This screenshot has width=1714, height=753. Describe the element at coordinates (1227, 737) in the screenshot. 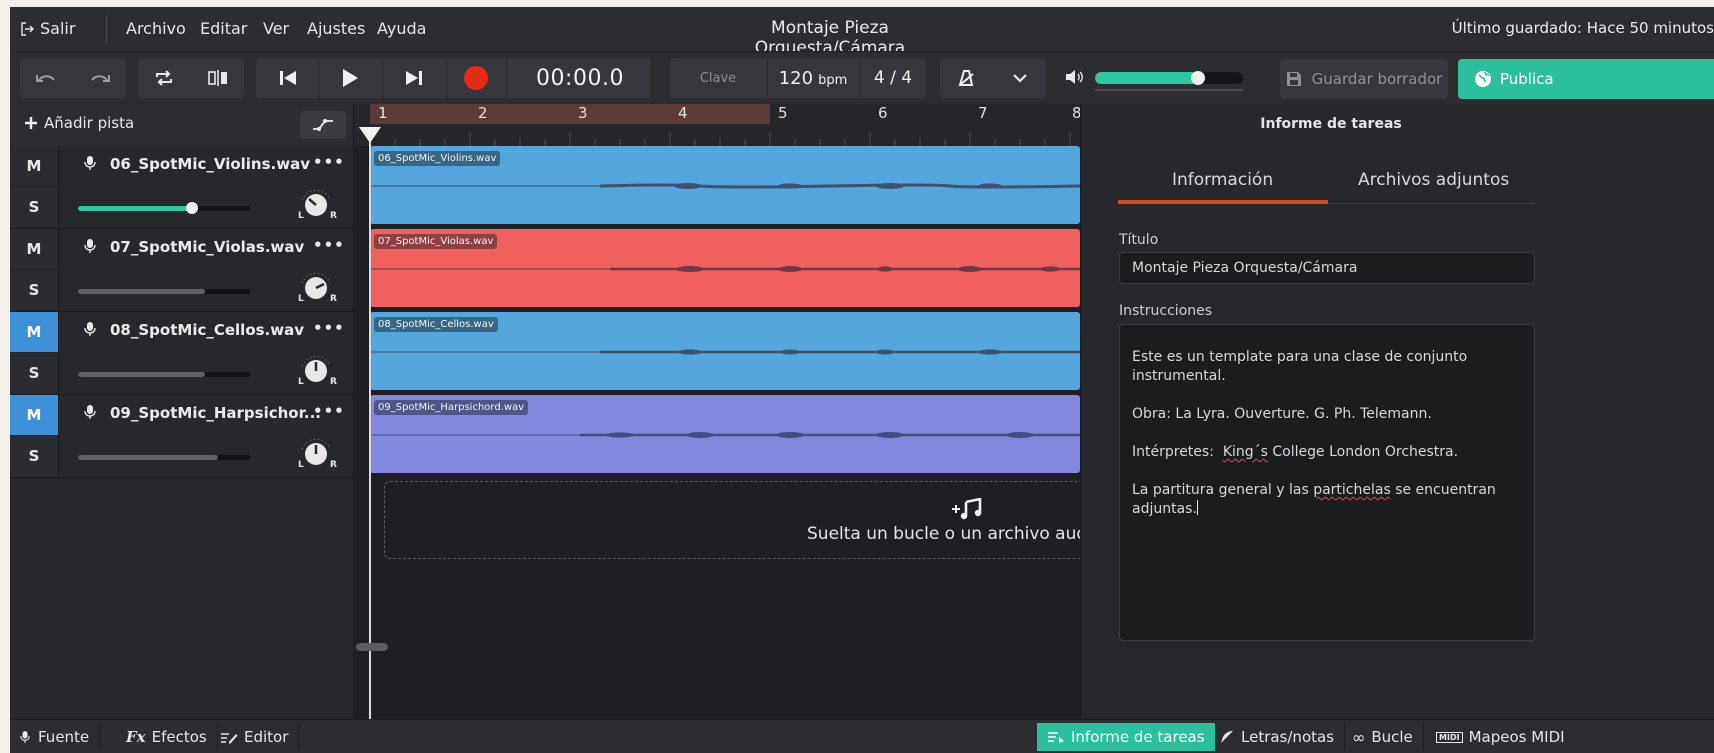

I see `feather-icon` at that location.